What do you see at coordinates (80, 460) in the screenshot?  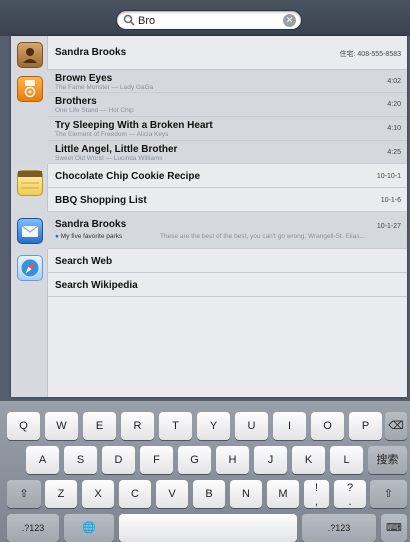 I see `key-s: S` at bounding box center [80, 460].